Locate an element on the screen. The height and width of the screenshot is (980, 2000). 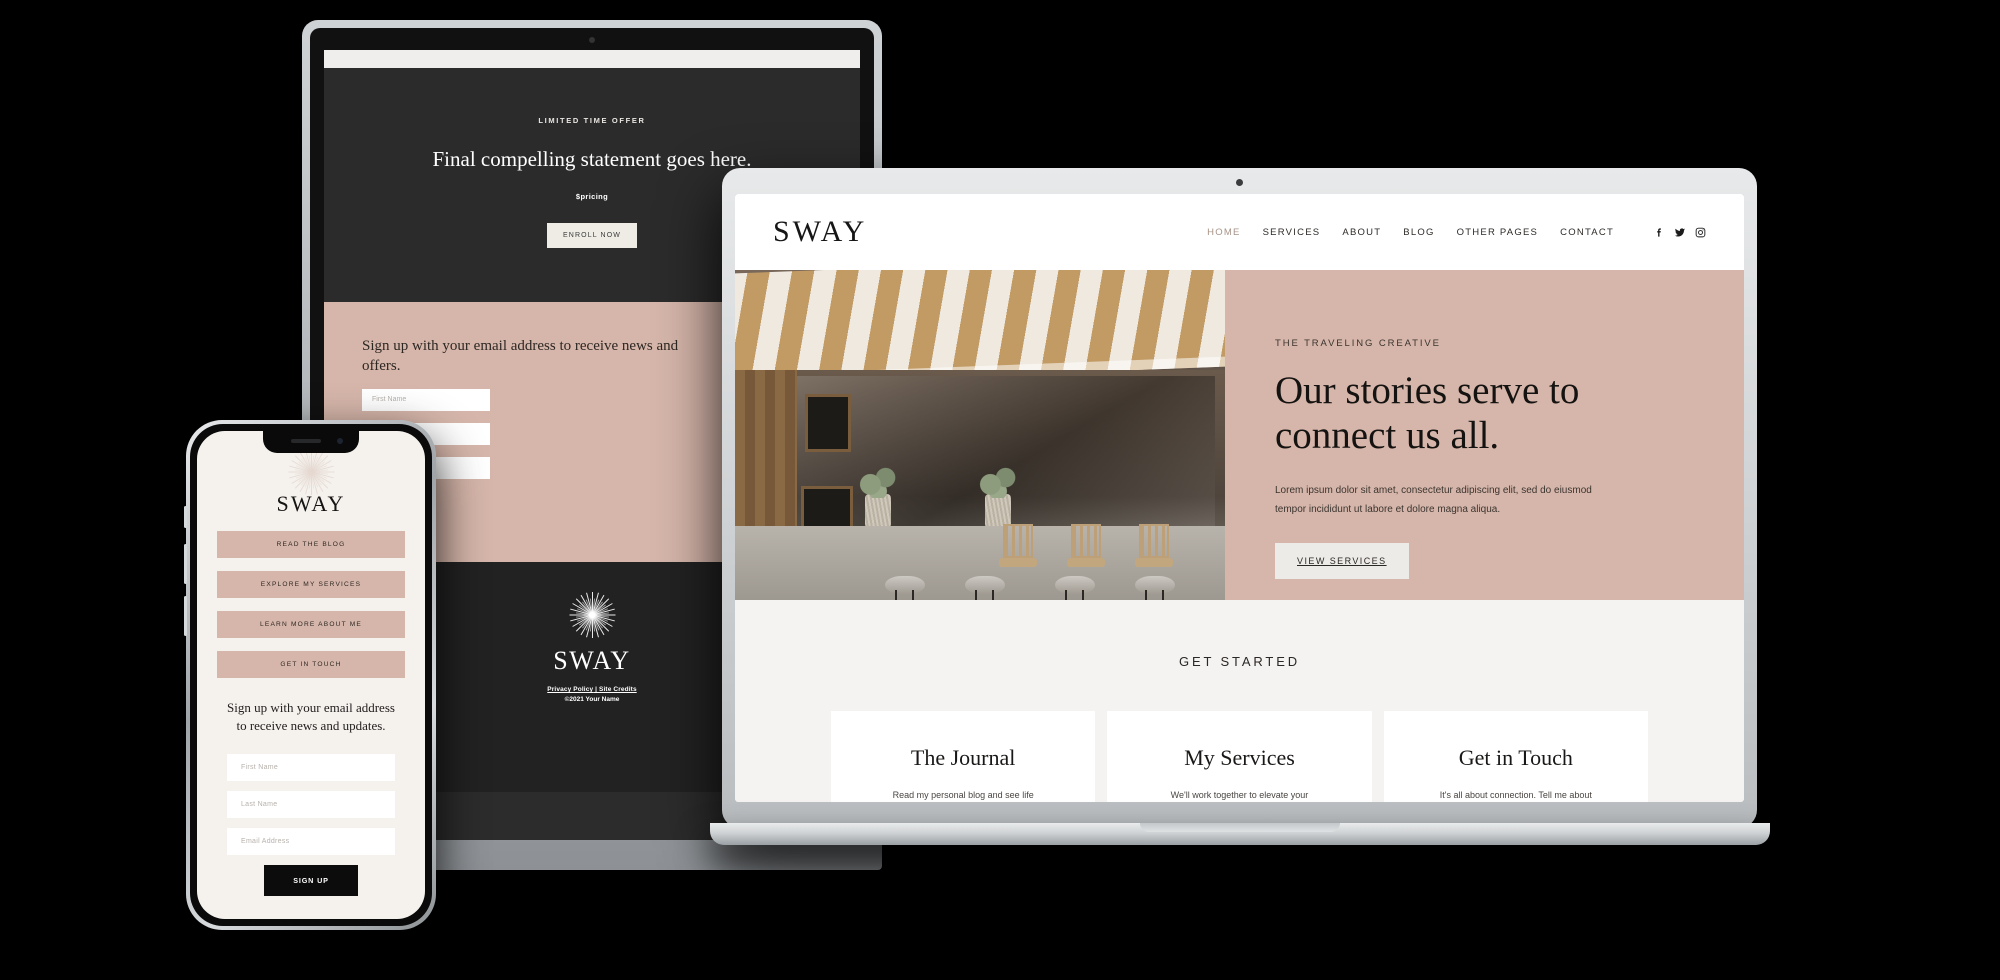
phone-volume-down-button is located at coordinates (185, 616).